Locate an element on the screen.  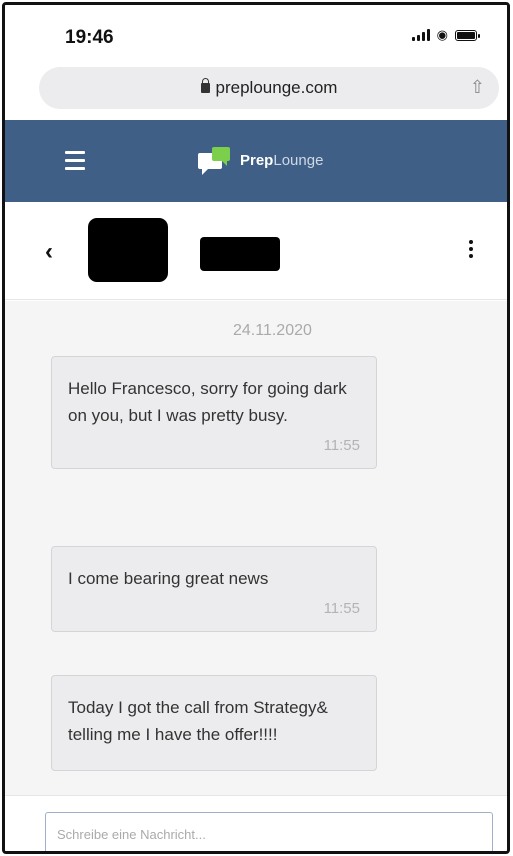
url-text: preplounge.com is located at coordinates (276, 87).